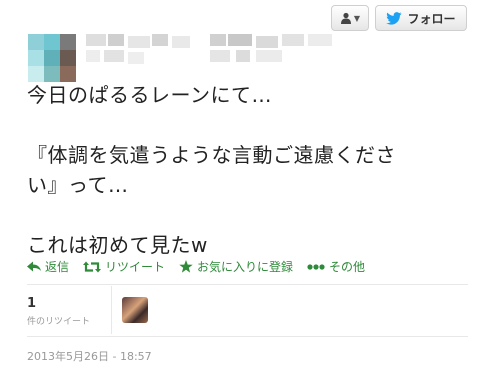 This screenshot has height=381, width=496. Describe the element at coordinates (211, 155) in the screenshot. I see `tweet-line: 『体調を気遣うような言動ご遠慮くださ` at that location.